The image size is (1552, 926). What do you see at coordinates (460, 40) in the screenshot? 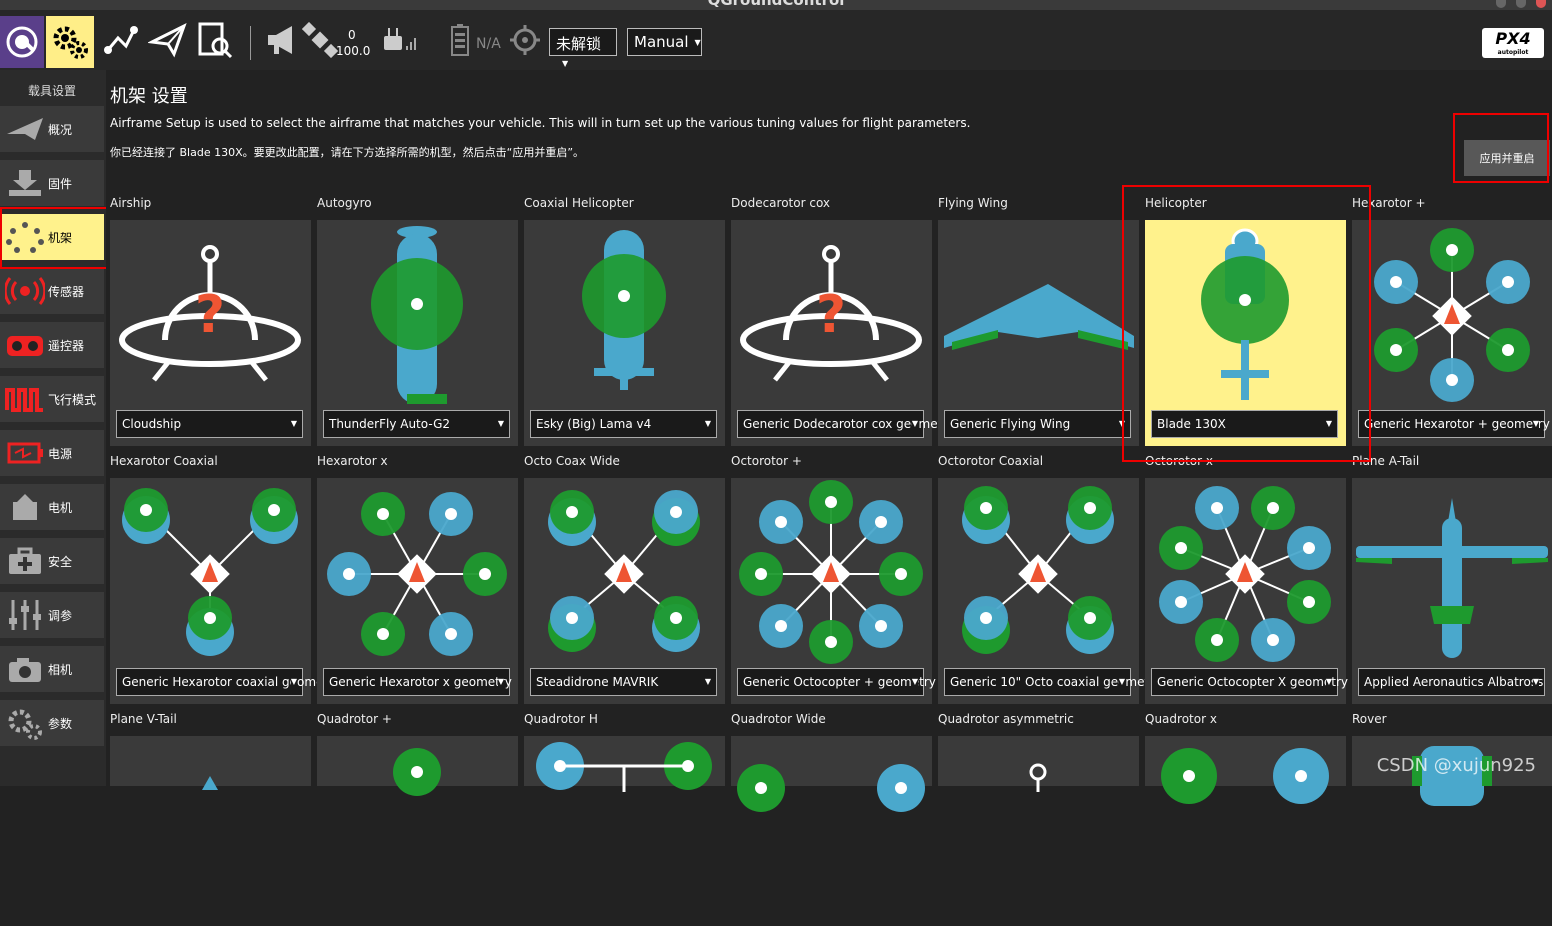
I see `battery-button` at bounding box center [460, 40].